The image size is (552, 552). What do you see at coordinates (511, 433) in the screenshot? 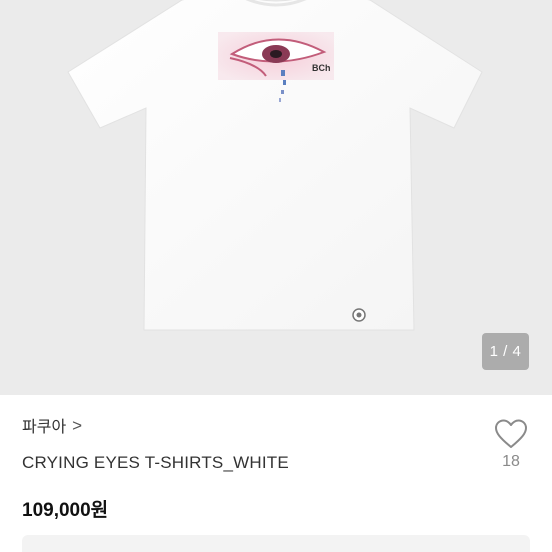
I see `heart-outline-icon` at bounding box center [511, 433].